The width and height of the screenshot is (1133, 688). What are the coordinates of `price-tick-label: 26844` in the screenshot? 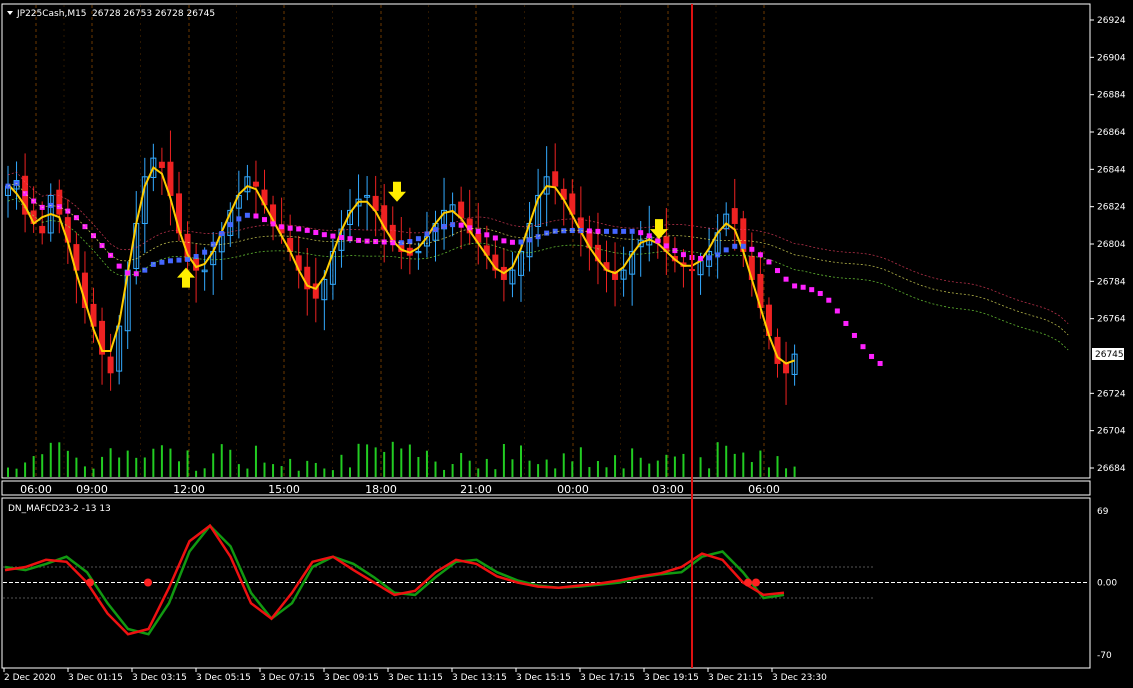 It's located at (1111, 170).